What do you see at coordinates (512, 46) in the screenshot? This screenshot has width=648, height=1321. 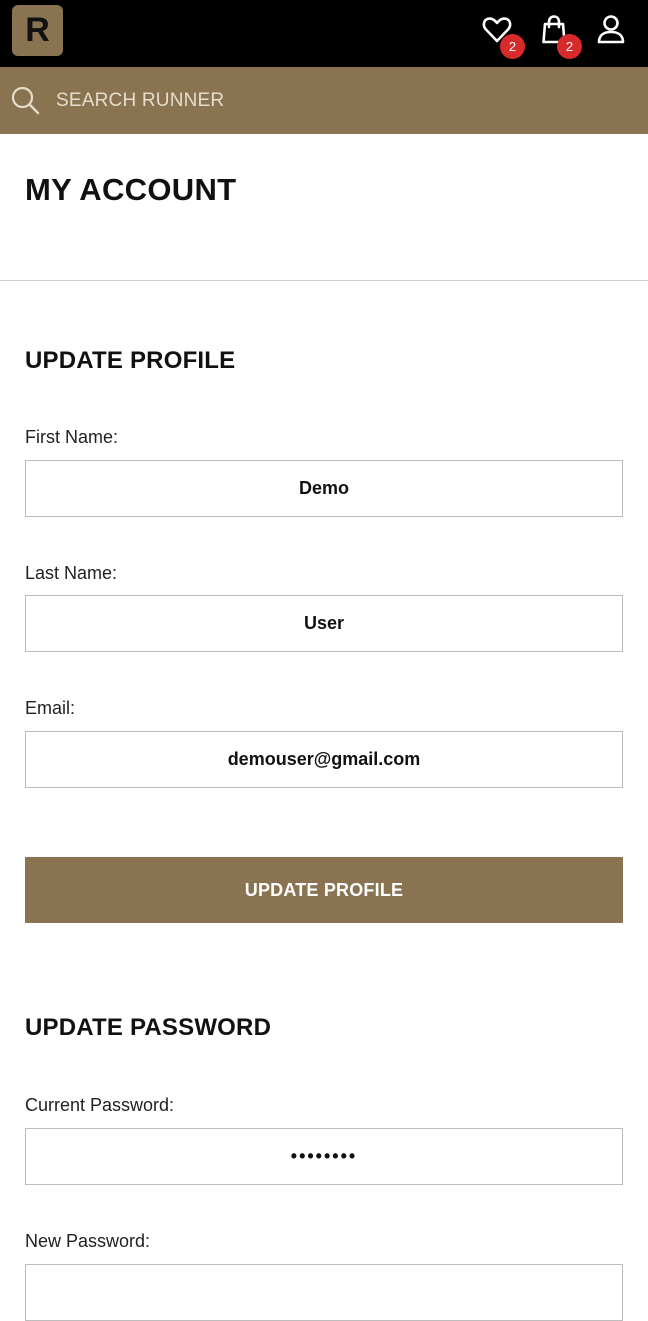 I see `wishlist-count-badge: 2` at bounding box center [512, 46].